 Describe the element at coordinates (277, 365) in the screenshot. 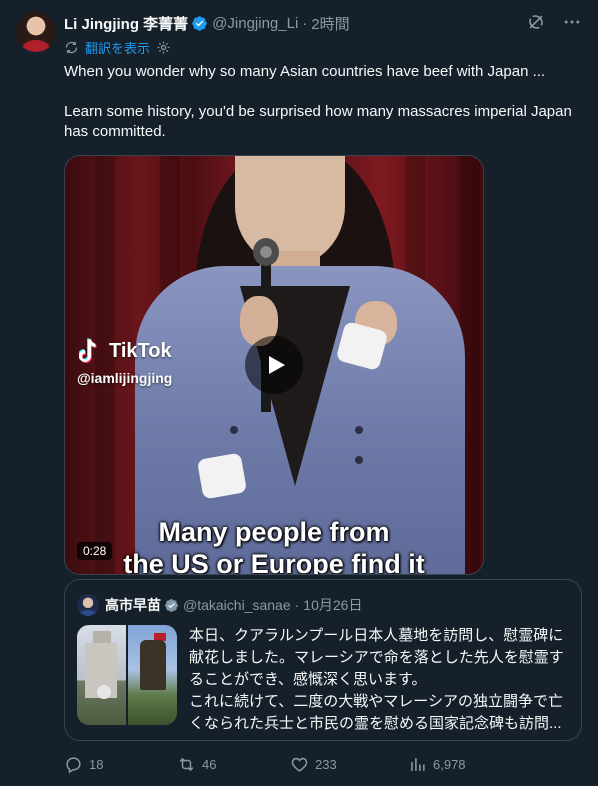

I see `play-icon` at that location.